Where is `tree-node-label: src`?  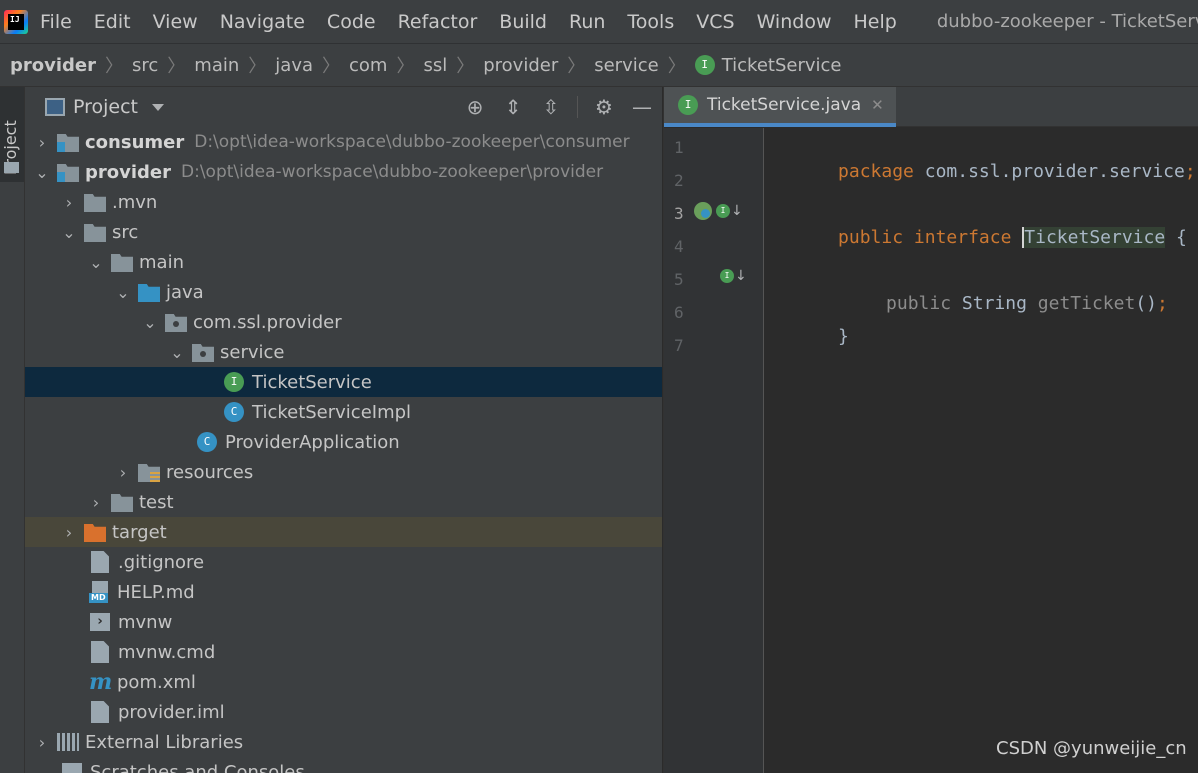
tree-node-label: src is located at coordinates (125, 232).